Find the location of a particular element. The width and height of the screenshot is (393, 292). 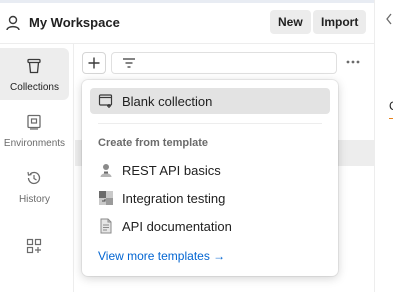

sidebar-item-add-apps is located at coordinates (34, 246).